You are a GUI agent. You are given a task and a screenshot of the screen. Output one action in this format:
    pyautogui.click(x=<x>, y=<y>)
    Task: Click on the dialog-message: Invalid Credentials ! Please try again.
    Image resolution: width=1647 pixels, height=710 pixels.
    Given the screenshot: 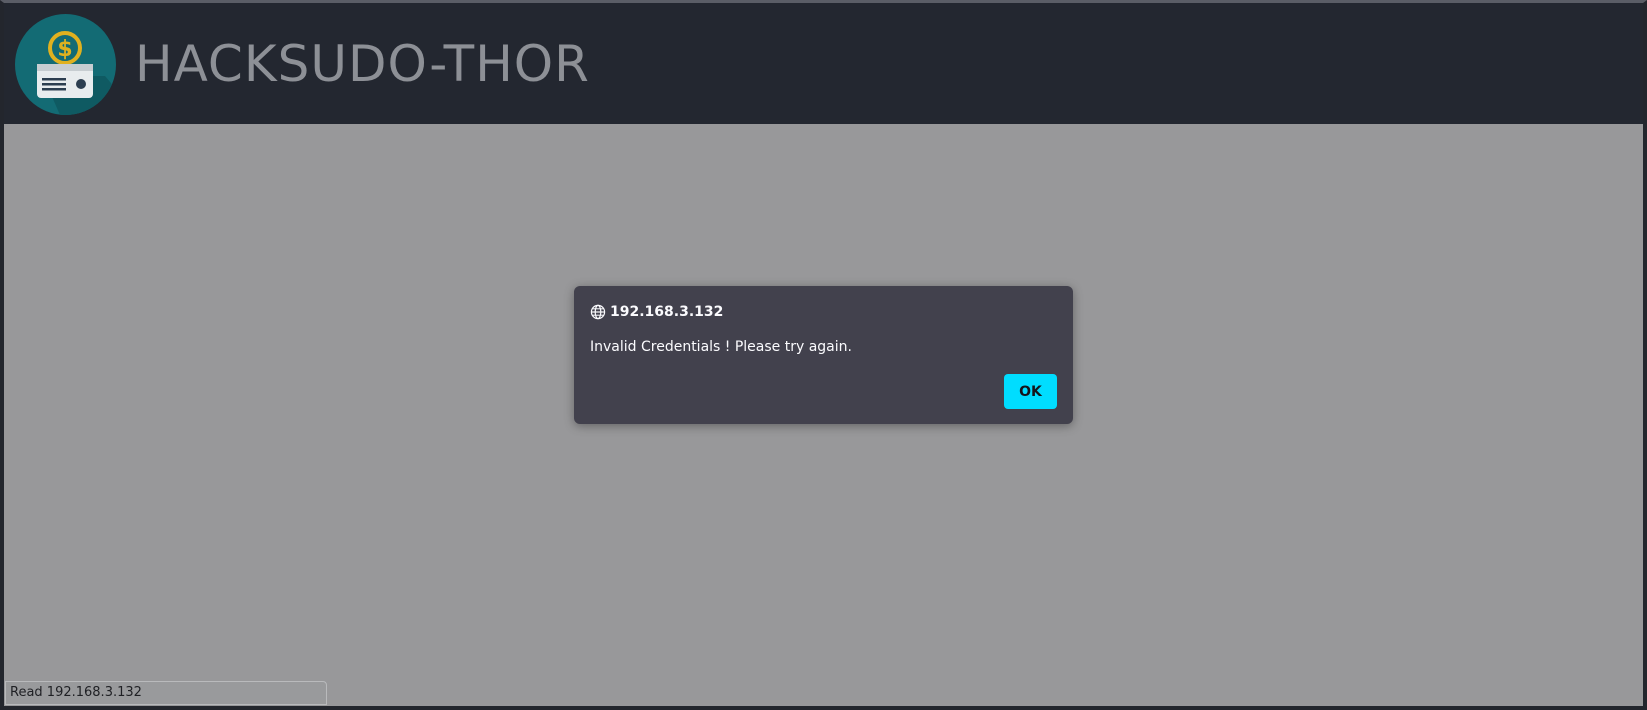 What is the action you would take?
    pyautogui.click(x=721, y=347)
    